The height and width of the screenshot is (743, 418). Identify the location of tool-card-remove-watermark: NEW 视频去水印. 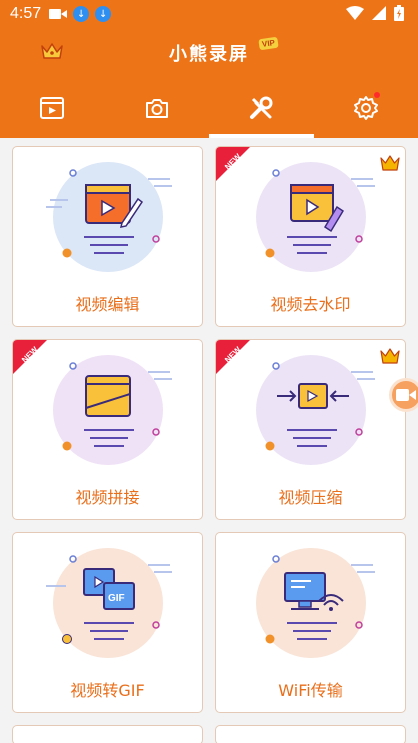
(310, 236).